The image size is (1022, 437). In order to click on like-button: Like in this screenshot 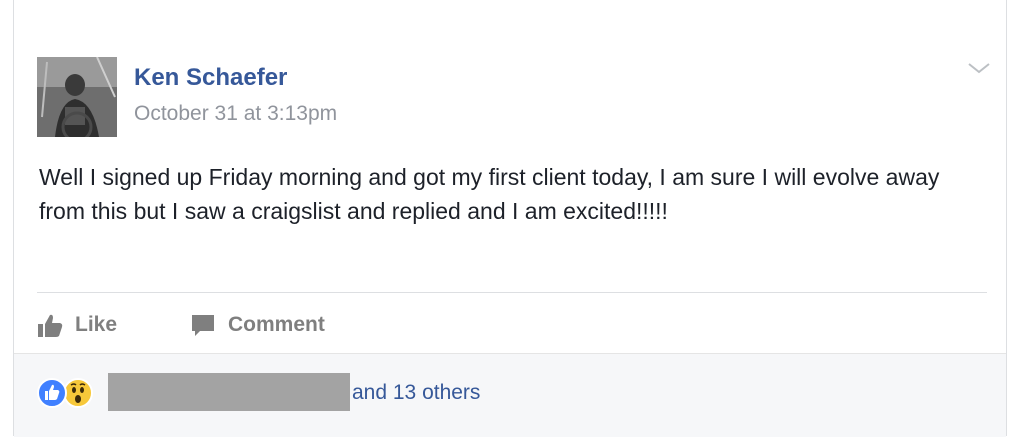, I will do `click(77, 325)`.